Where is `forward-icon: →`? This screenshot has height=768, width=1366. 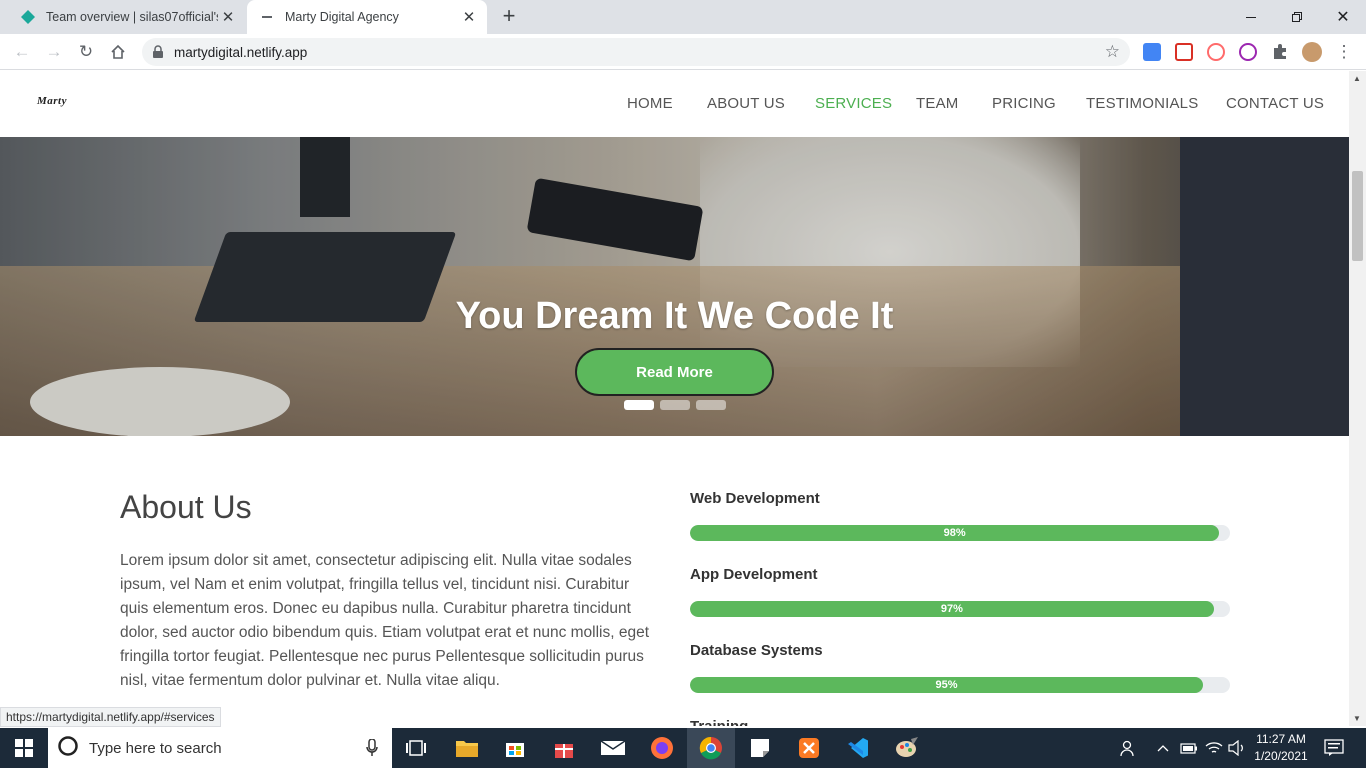
forward-icon: → is located at coordinates (54, 52).